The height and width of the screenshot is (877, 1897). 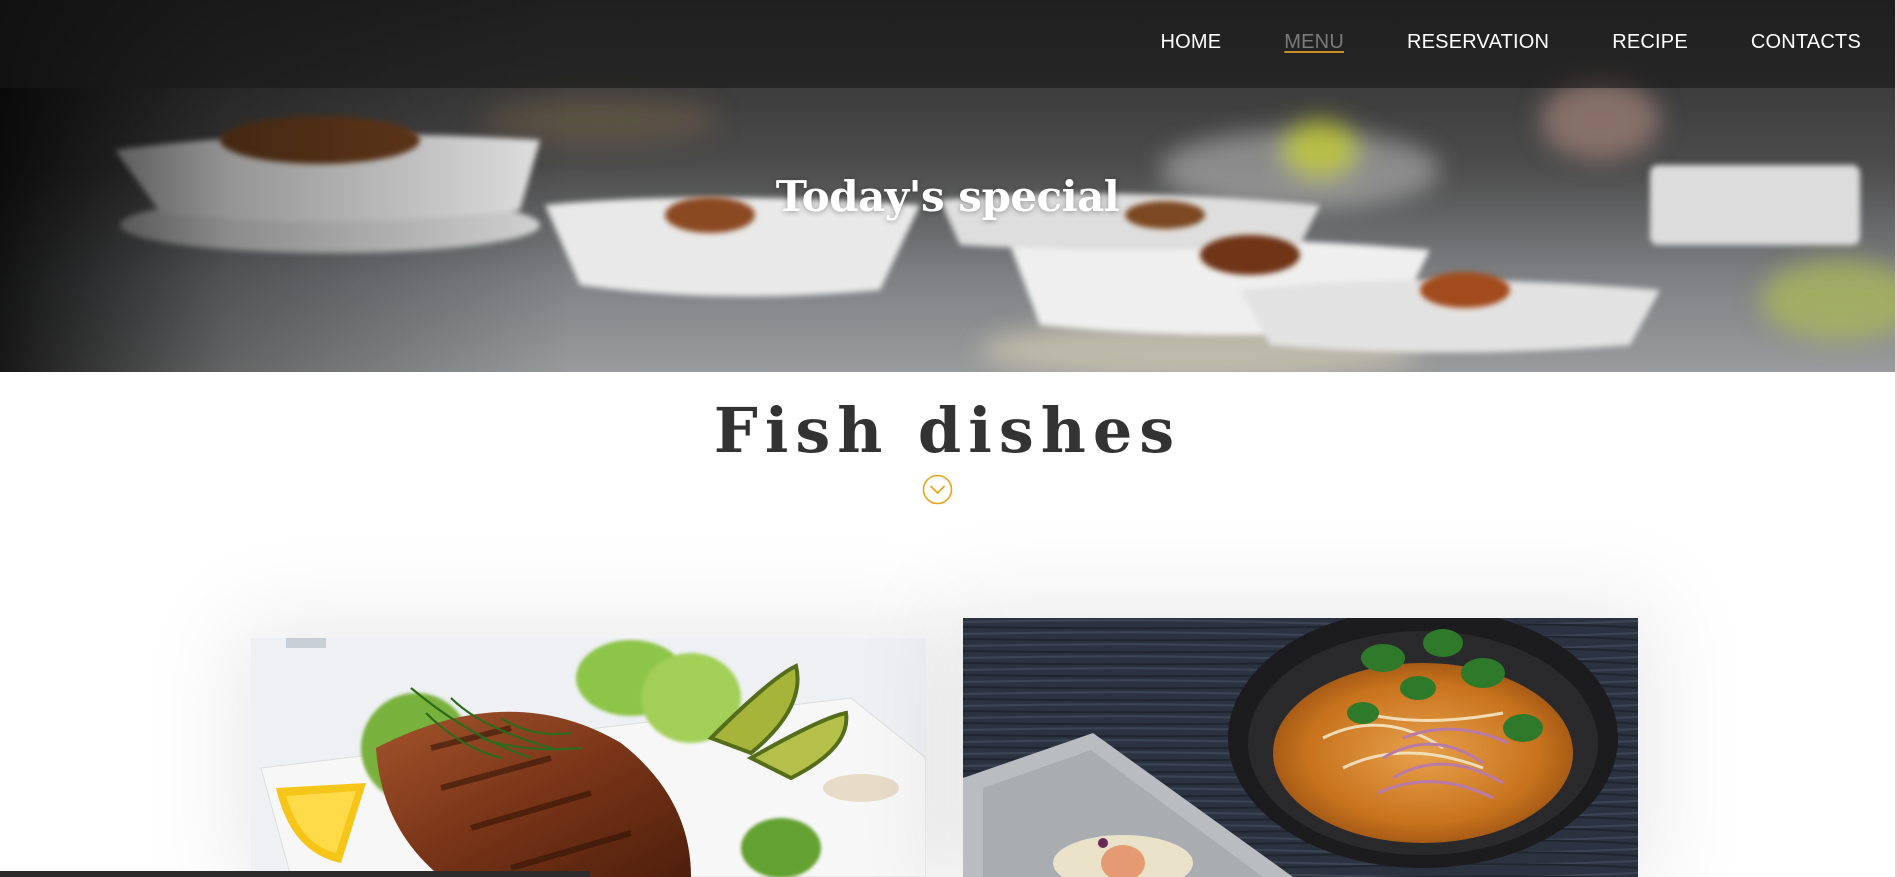 I want to click on nav-link-recipe: RECIPE, so click(x=1650, y=42).